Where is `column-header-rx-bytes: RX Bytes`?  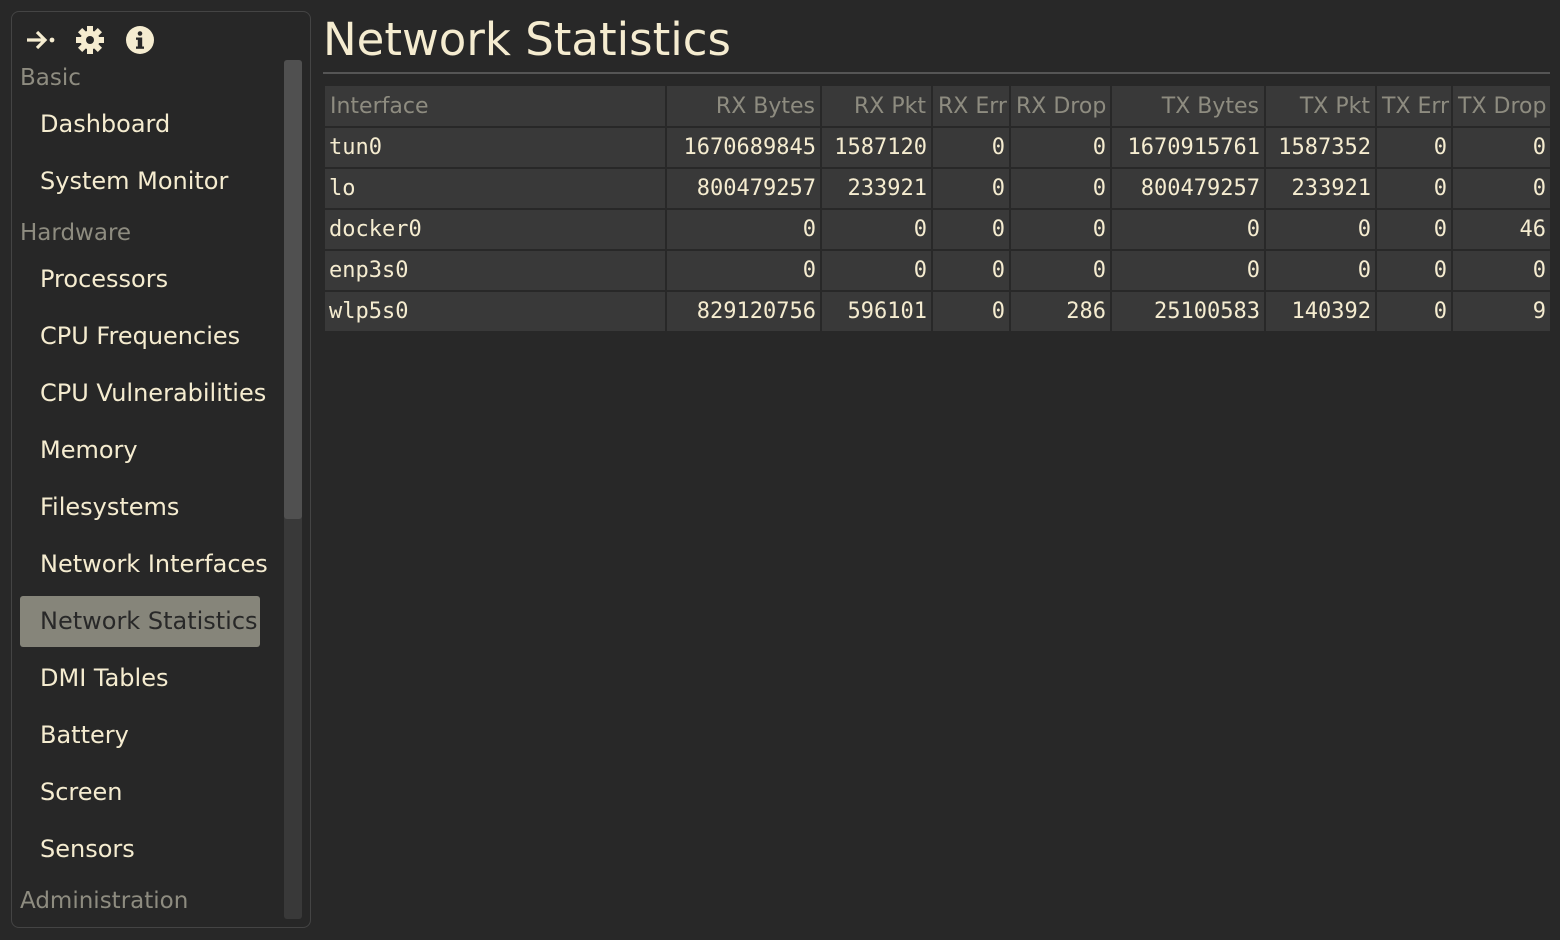 column-header-rx-bytes: RX Bytes is located at coordinates (743, 106).